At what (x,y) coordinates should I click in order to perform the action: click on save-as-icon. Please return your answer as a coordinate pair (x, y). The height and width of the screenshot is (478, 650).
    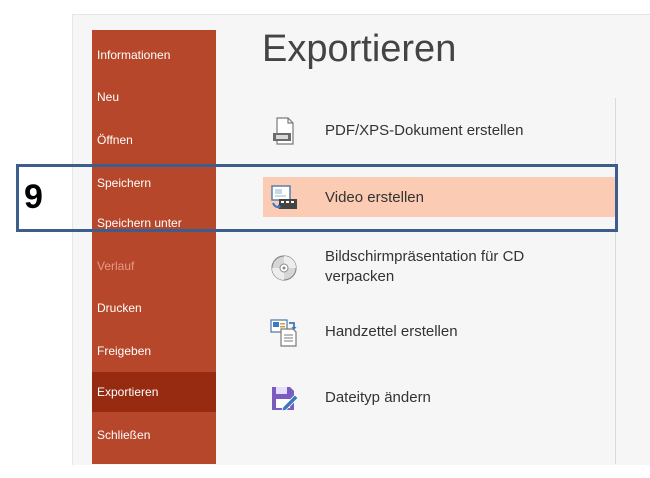
    Looking at the image, I should click on (284, 398).